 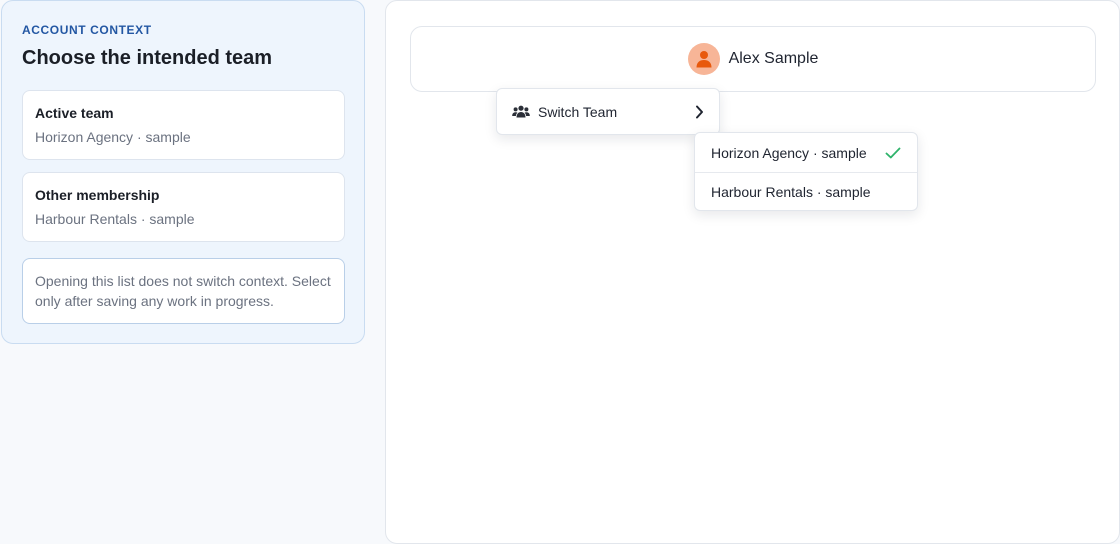 I want to click on active-team-card: Active team Horizon Agency · sample, so click(x=183, y=125).